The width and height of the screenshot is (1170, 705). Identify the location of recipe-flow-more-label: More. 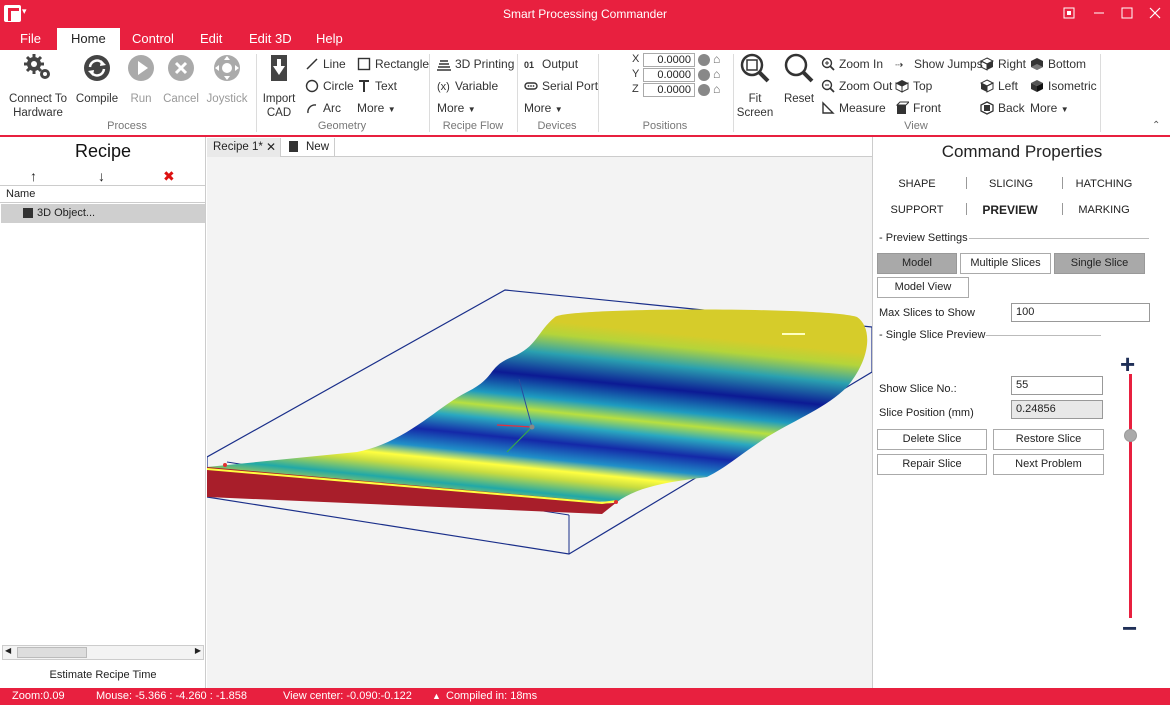
(451, 108).